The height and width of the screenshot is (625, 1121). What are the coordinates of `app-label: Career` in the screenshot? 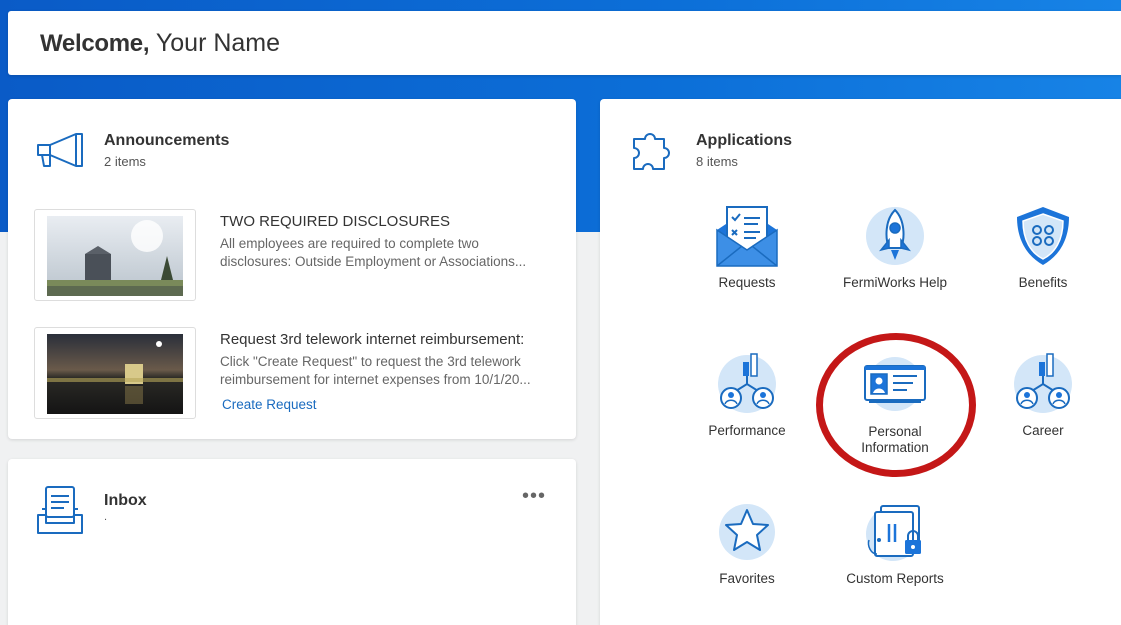 It's located at (1043, 430).